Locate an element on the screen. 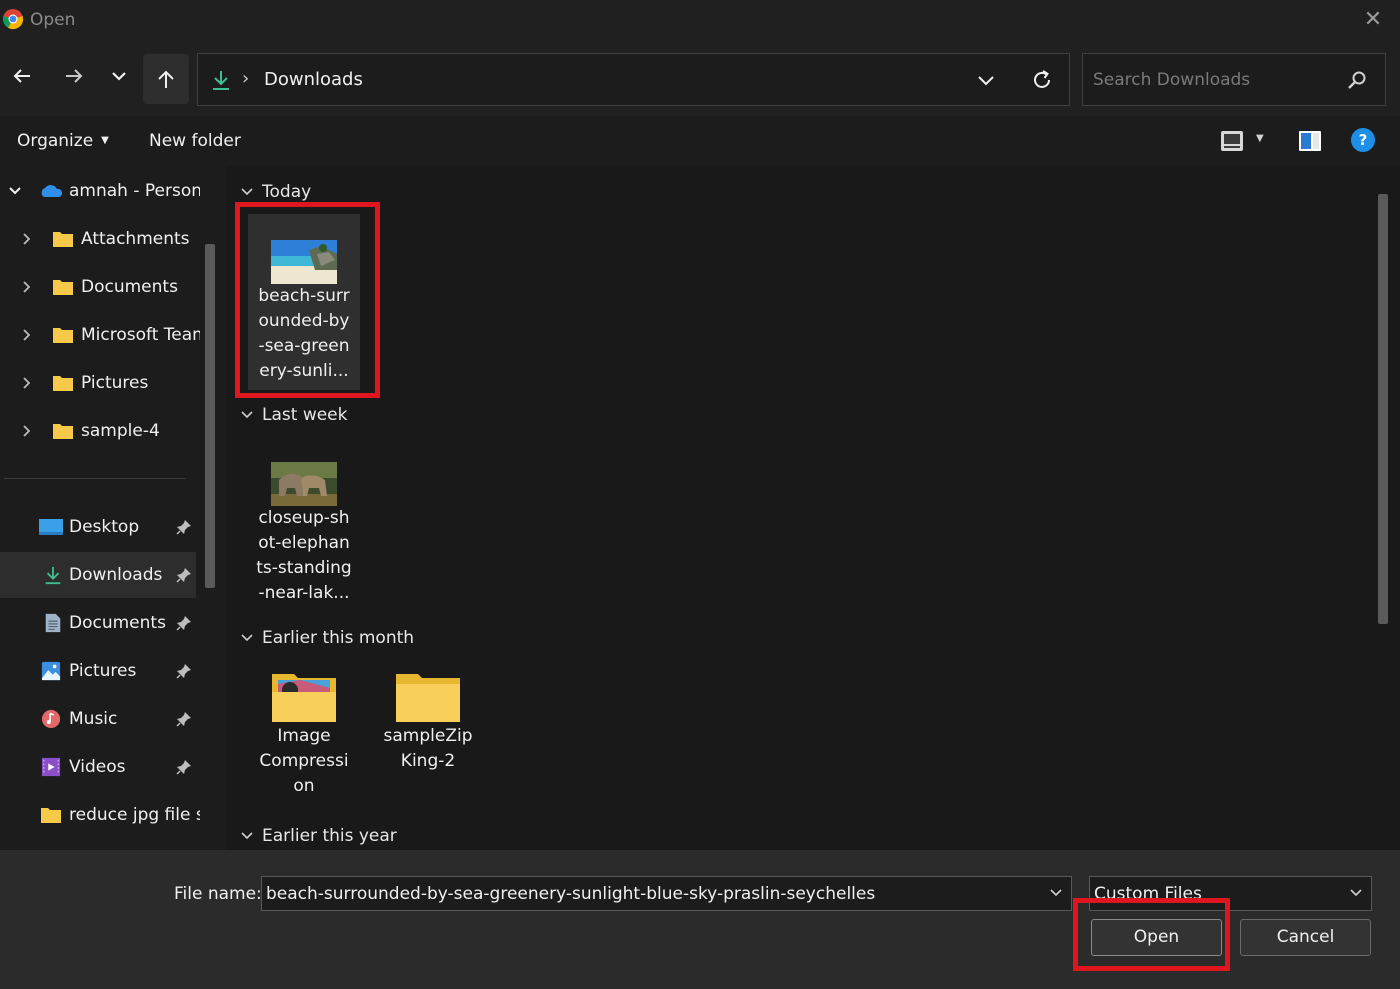 This screenshot has width=1400, height=989. cancel-button: Cancel is located at coordinates (1305, 937).